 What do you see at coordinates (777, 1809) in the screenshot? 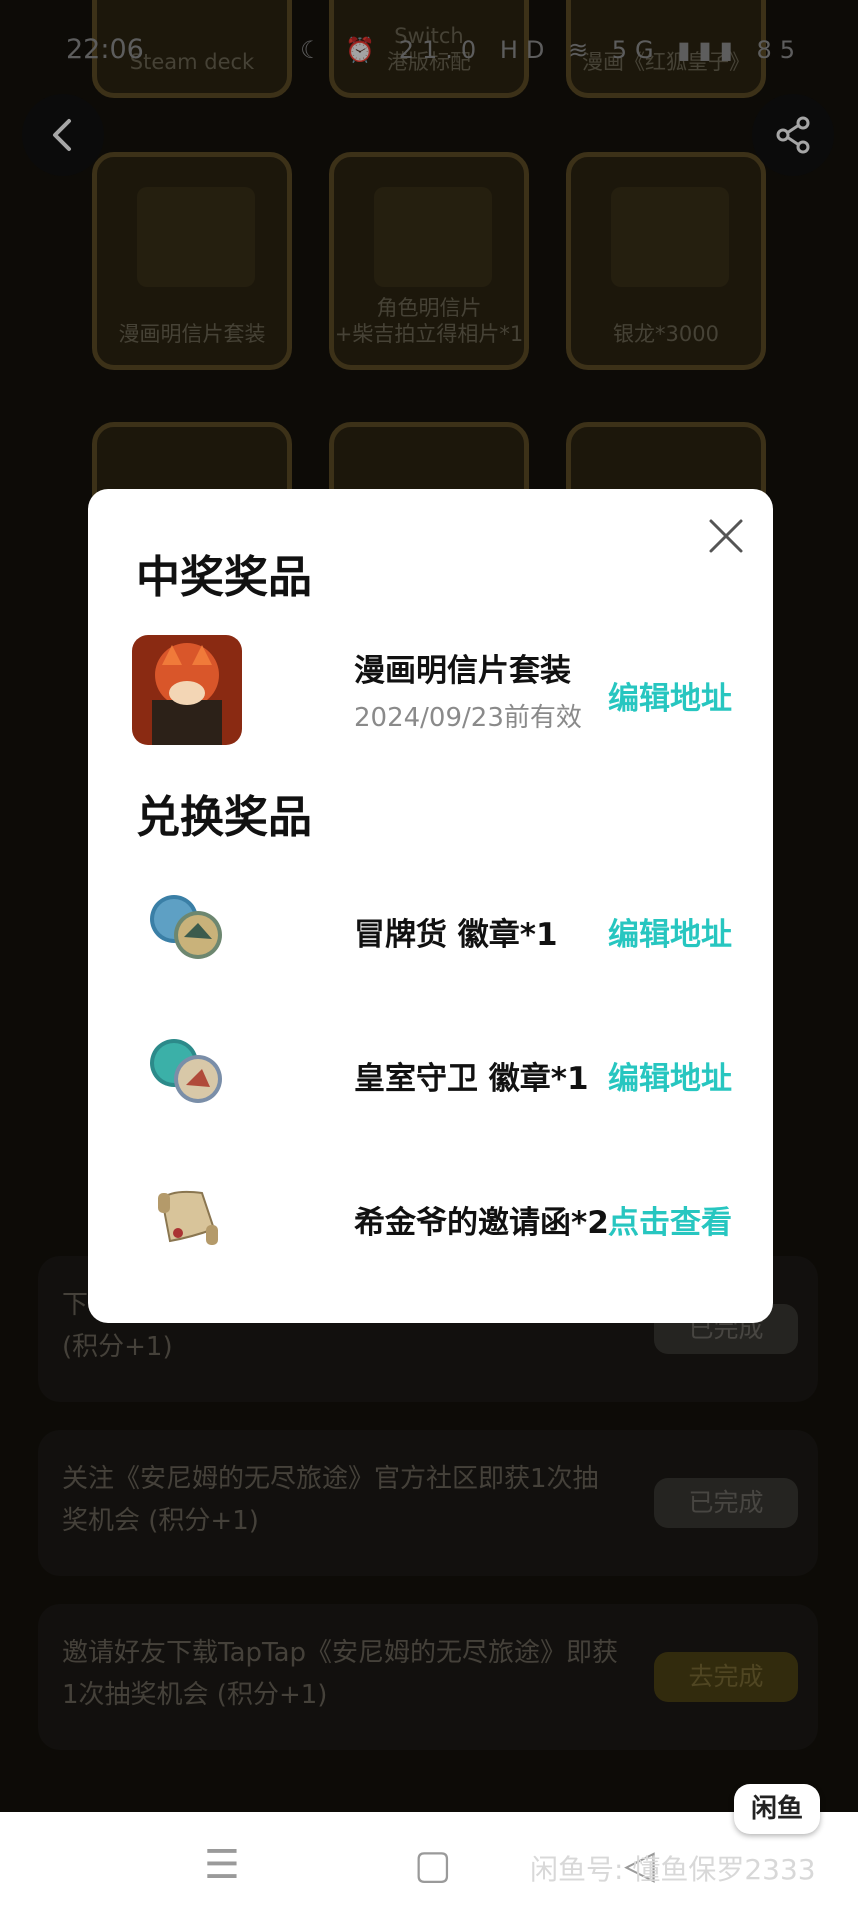
I see `xianyu-badge: 闲鱼` at bounding box center [777, 1809].